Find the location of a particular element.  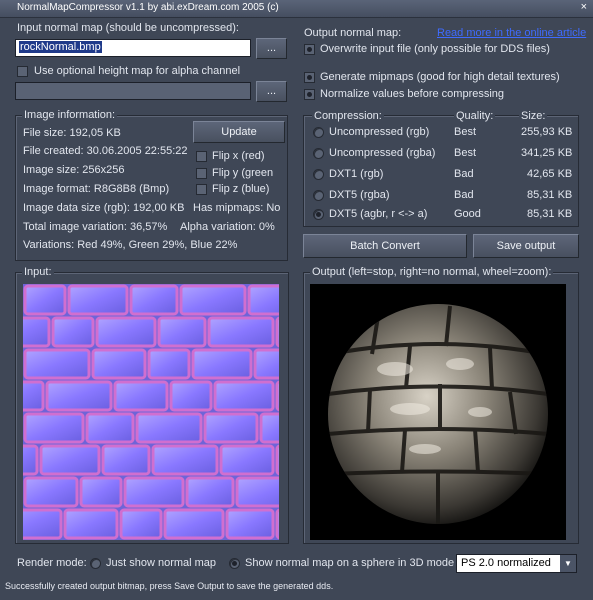

size-header: Size: is located at coordinates (533, 116).